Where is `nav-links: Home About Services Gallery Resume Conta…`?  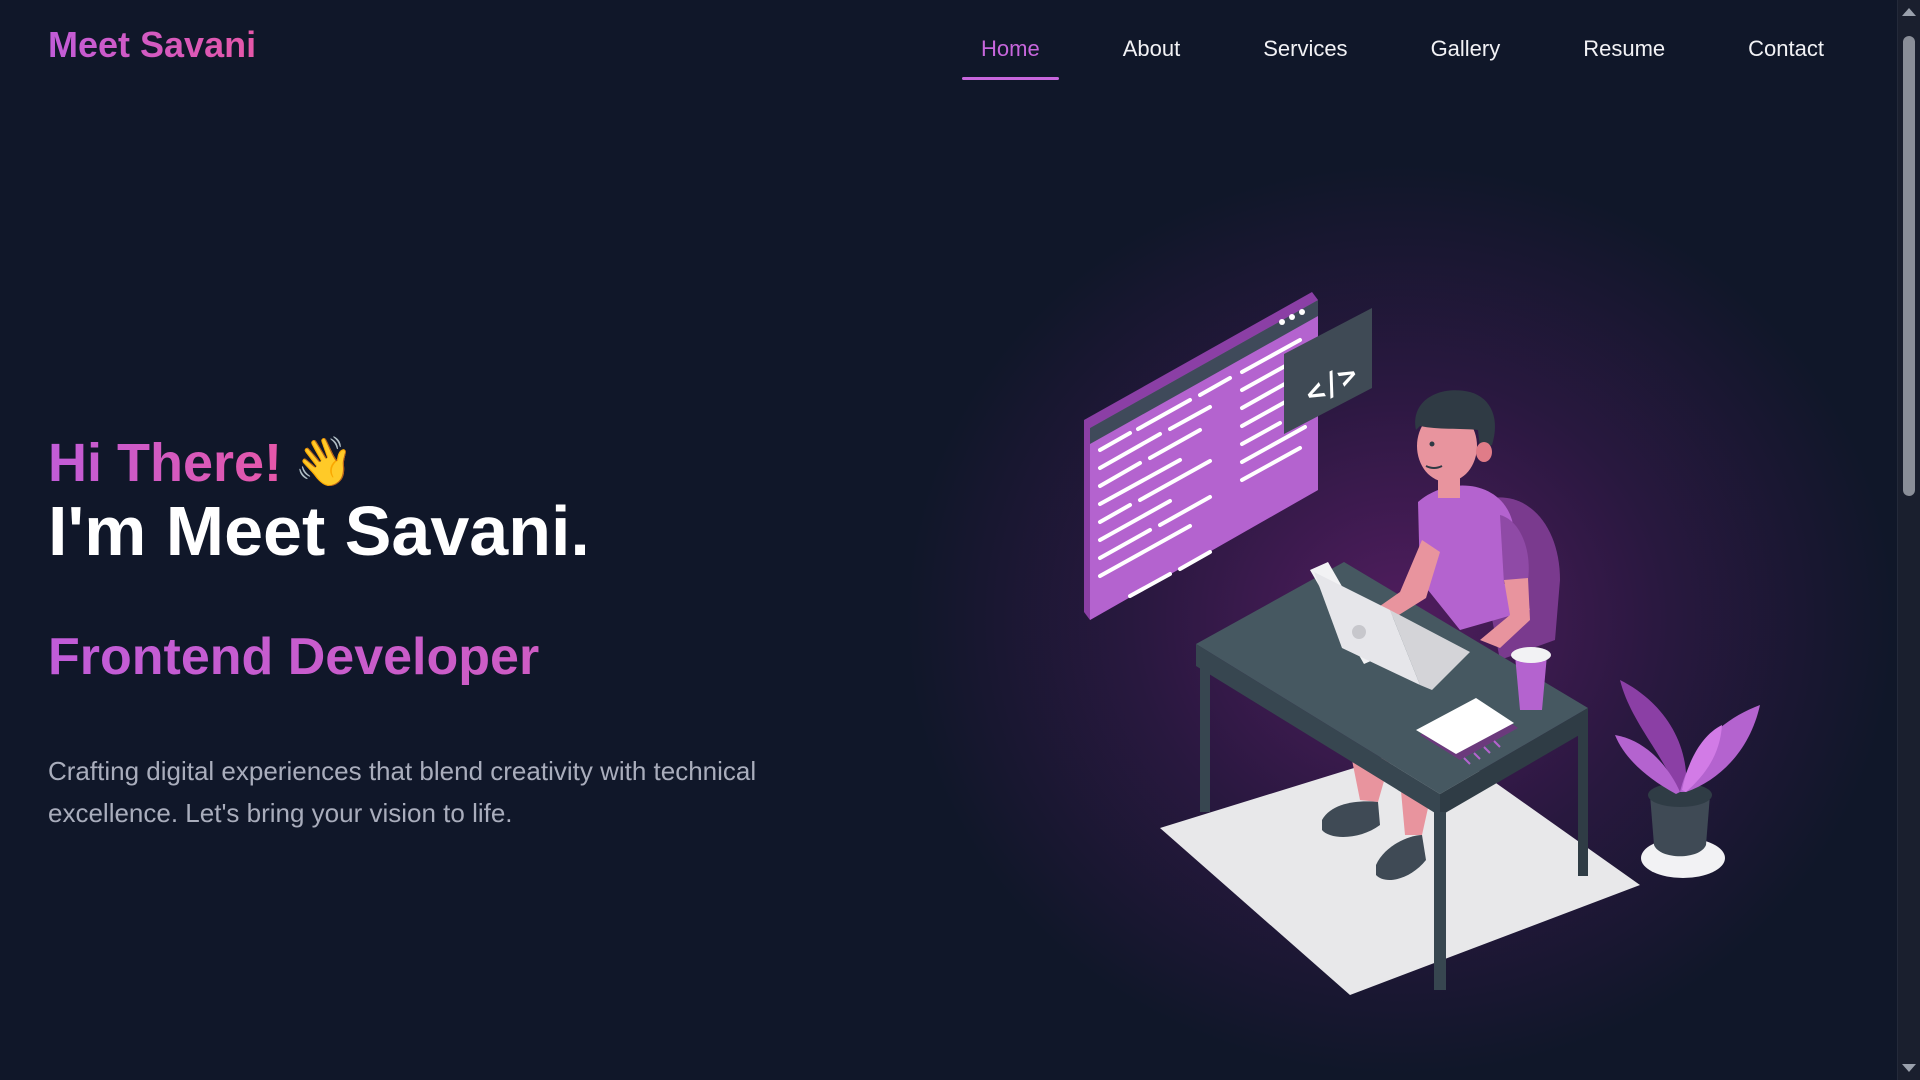
nav-links: Home About Services Gallery Resume Conta… is located at coordinates (1380, 53).